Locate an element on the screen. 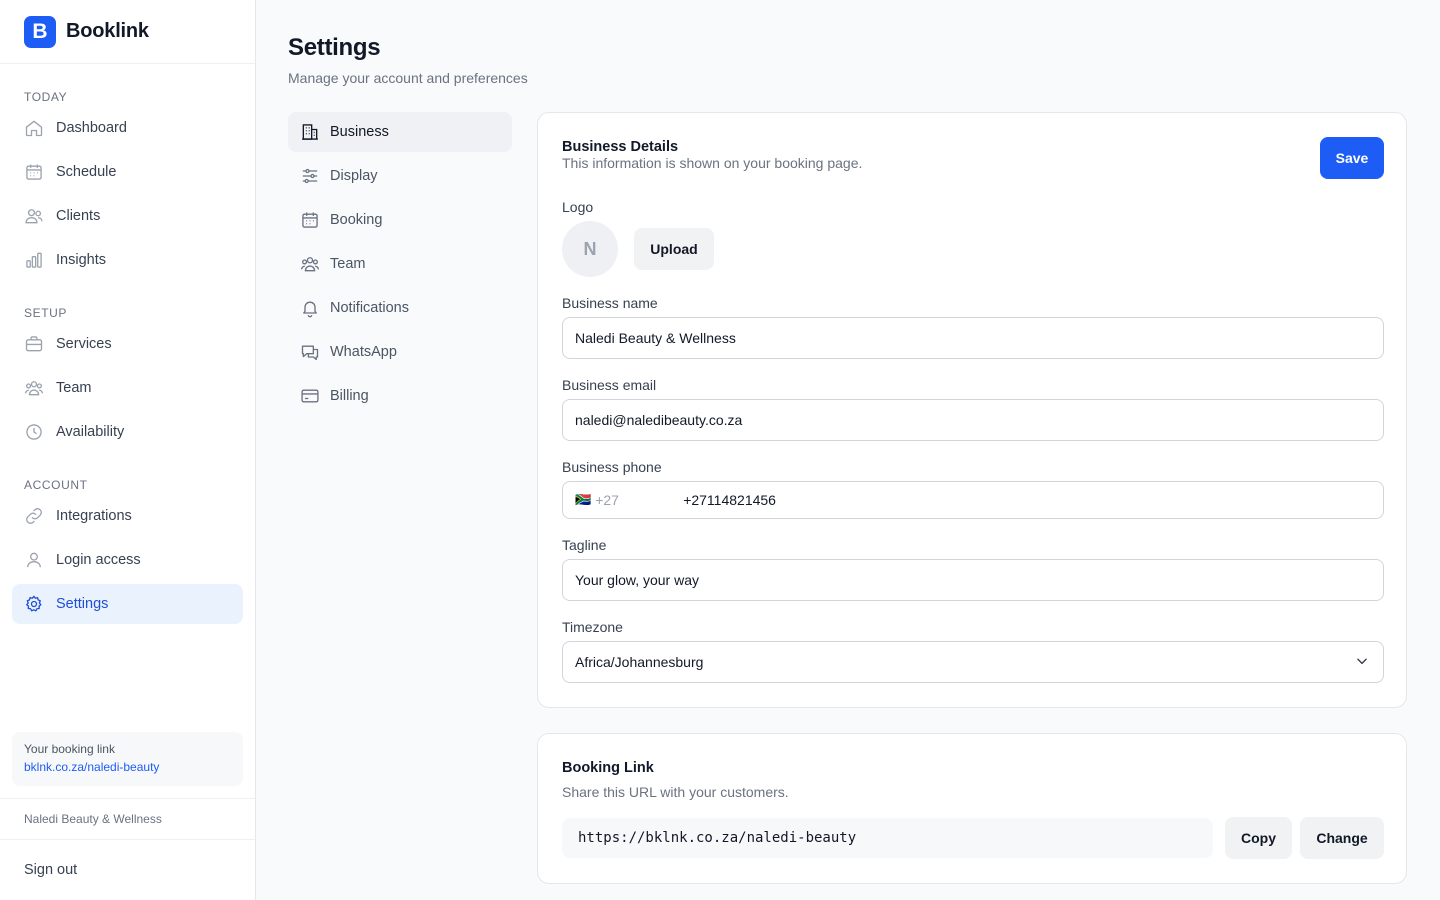 This screenshot has width=1440, height=900. sidebar-item-label: Services is located at coordinates (84, 344).